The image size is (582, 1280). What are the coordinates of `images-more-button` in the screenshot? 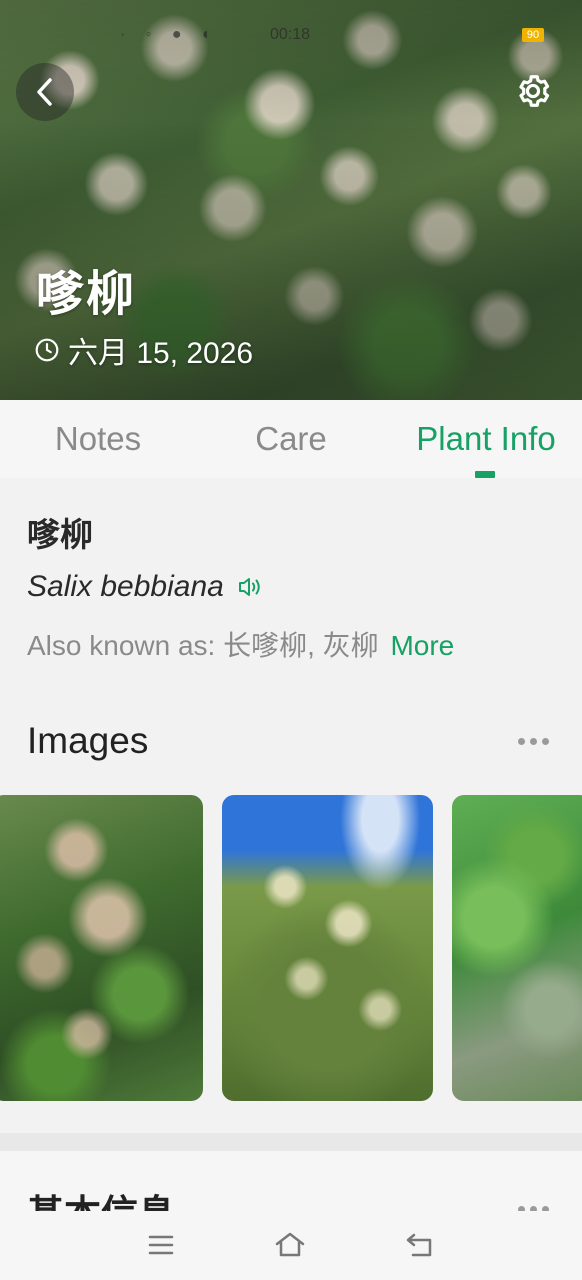 It's located at (533, 741).